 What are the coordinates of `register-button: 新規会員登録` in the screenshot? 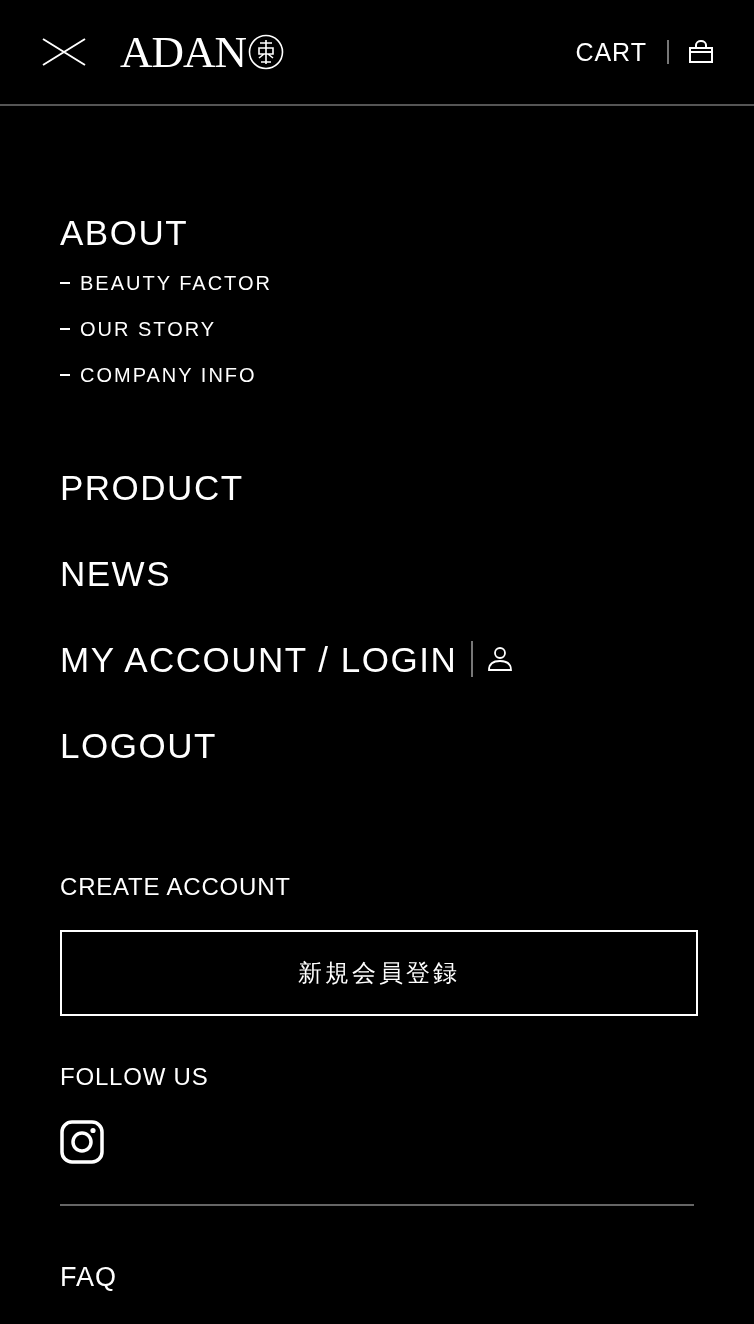 It's located at (379, 973).